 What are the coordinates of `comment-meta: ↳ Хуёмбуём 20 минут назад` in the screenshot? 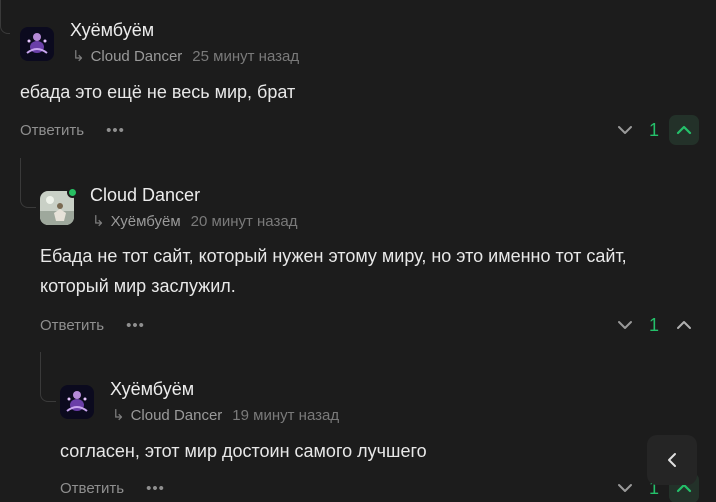 It's located at (195, 221).